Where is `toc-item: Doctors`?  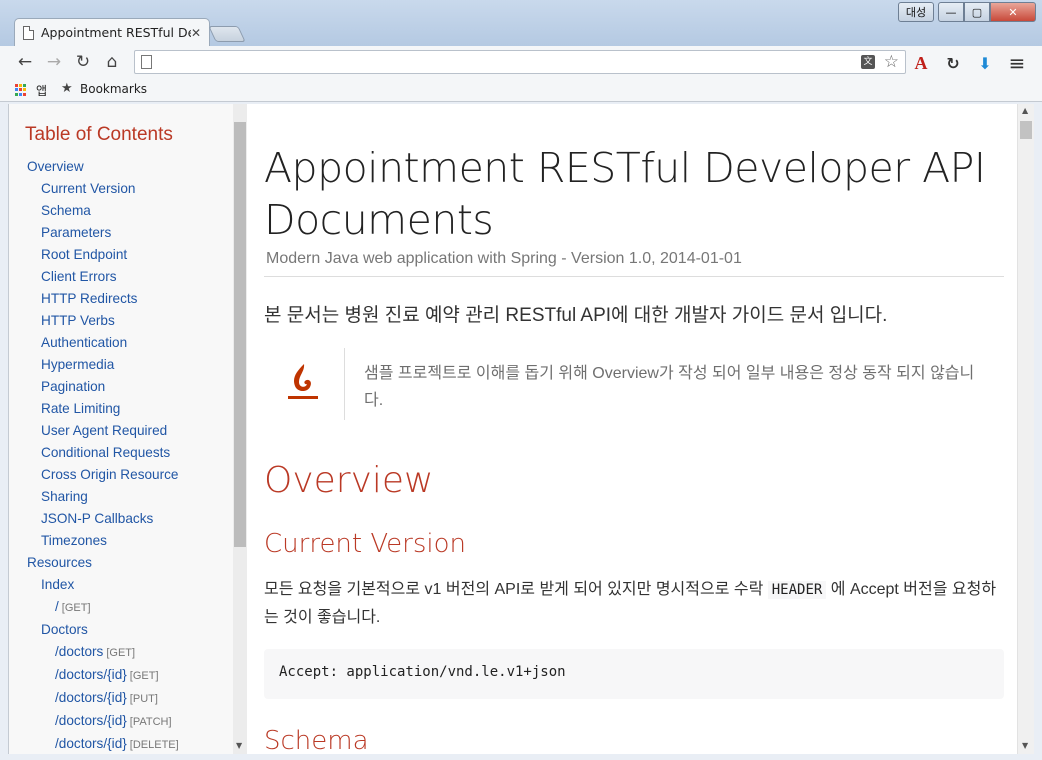
toc-item: Doctors is located at coordinates (103, 630).